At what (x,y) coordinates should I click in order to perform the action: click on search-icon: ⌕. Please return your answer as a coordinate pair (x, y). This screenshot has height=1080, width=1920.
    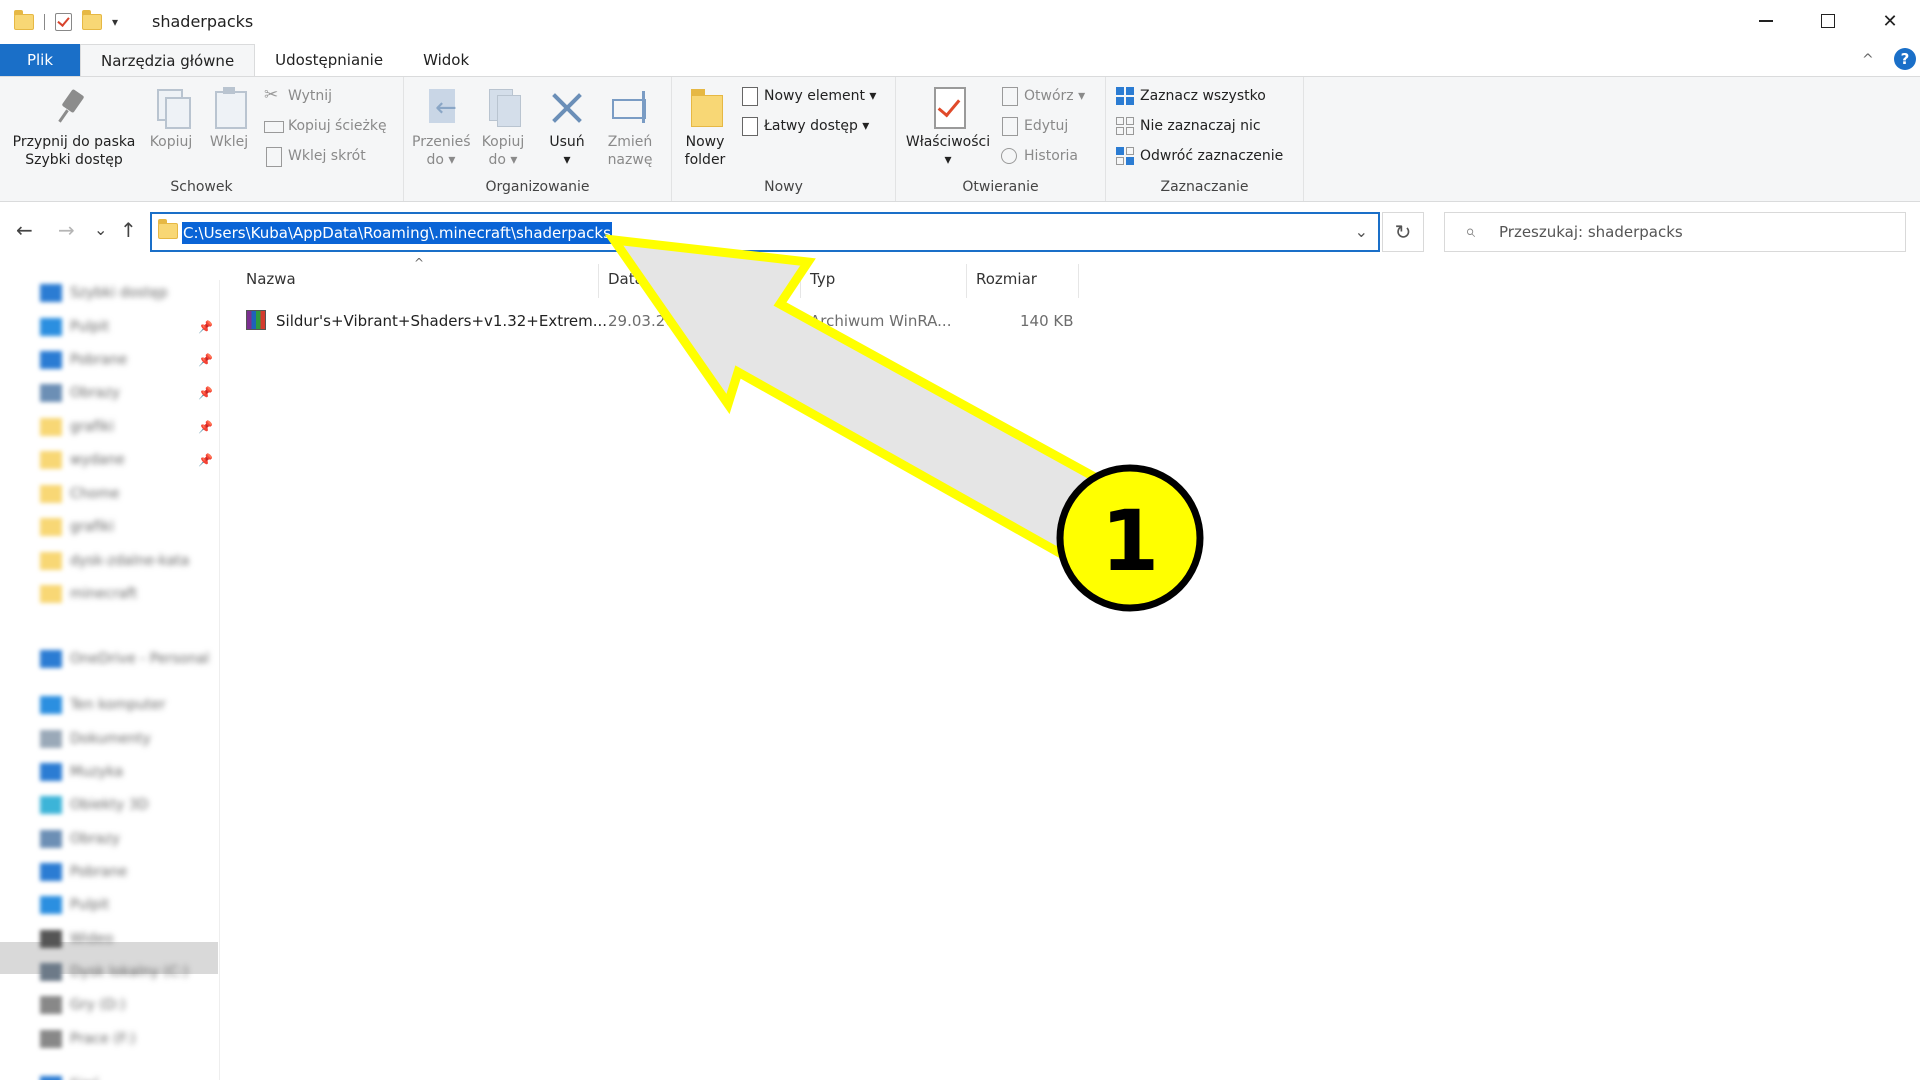
    Looking at the image, I should click on (1470, 231).